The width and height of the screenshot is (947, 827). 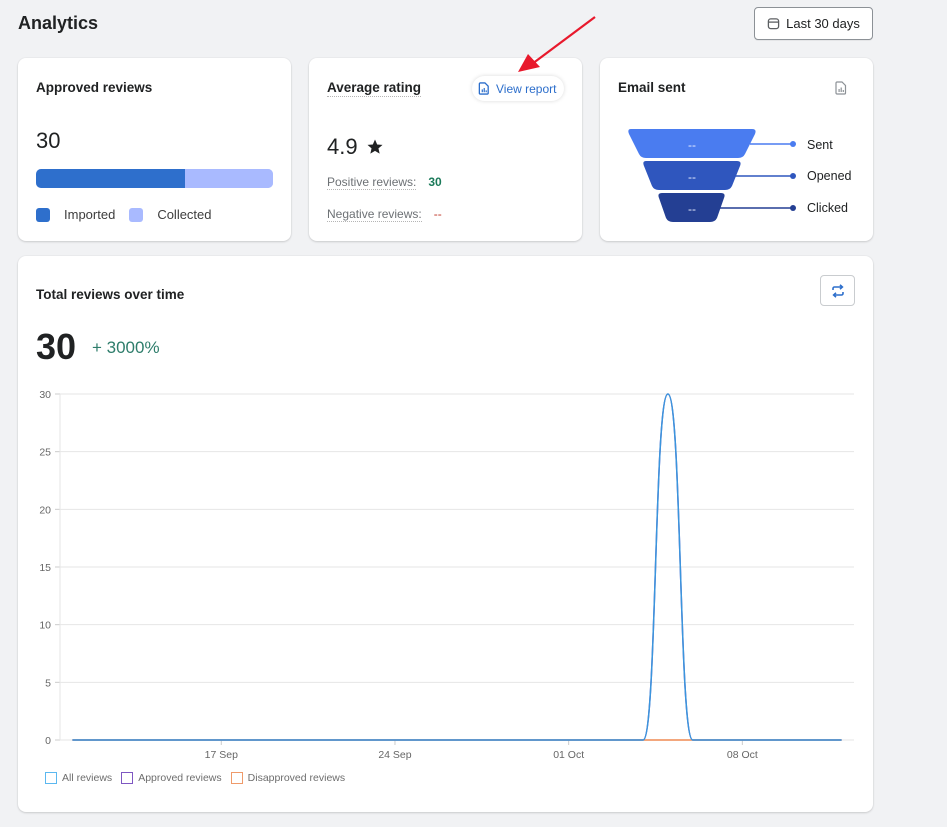 What do you see at coordinates (526, 88) in the screenshot?
I see `view-report-label: View report` at bounding box center [526, 88].